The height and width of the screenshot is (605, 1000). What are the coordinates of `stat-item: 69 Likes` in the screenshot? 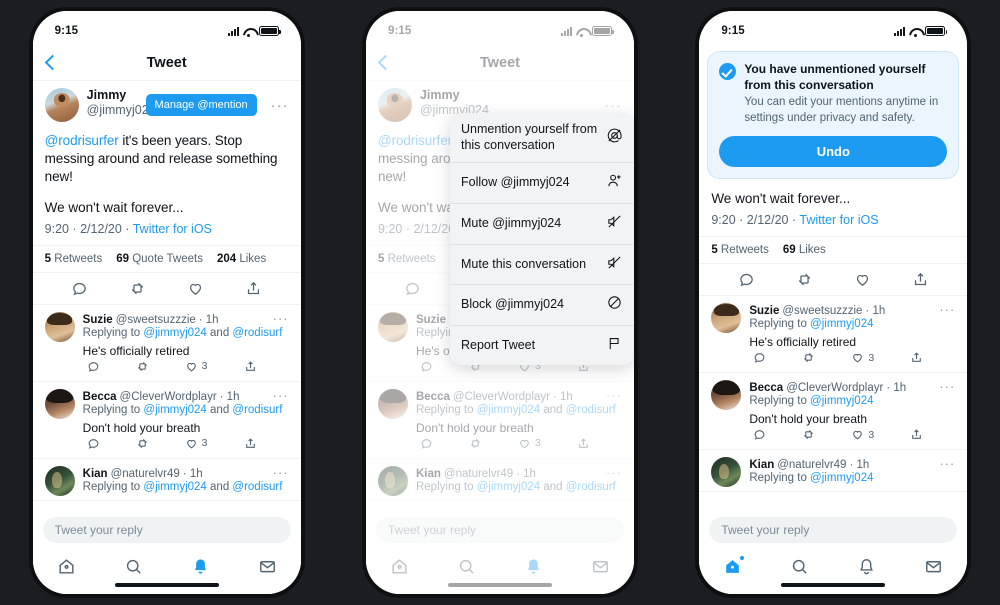 It's located at (804, 250).